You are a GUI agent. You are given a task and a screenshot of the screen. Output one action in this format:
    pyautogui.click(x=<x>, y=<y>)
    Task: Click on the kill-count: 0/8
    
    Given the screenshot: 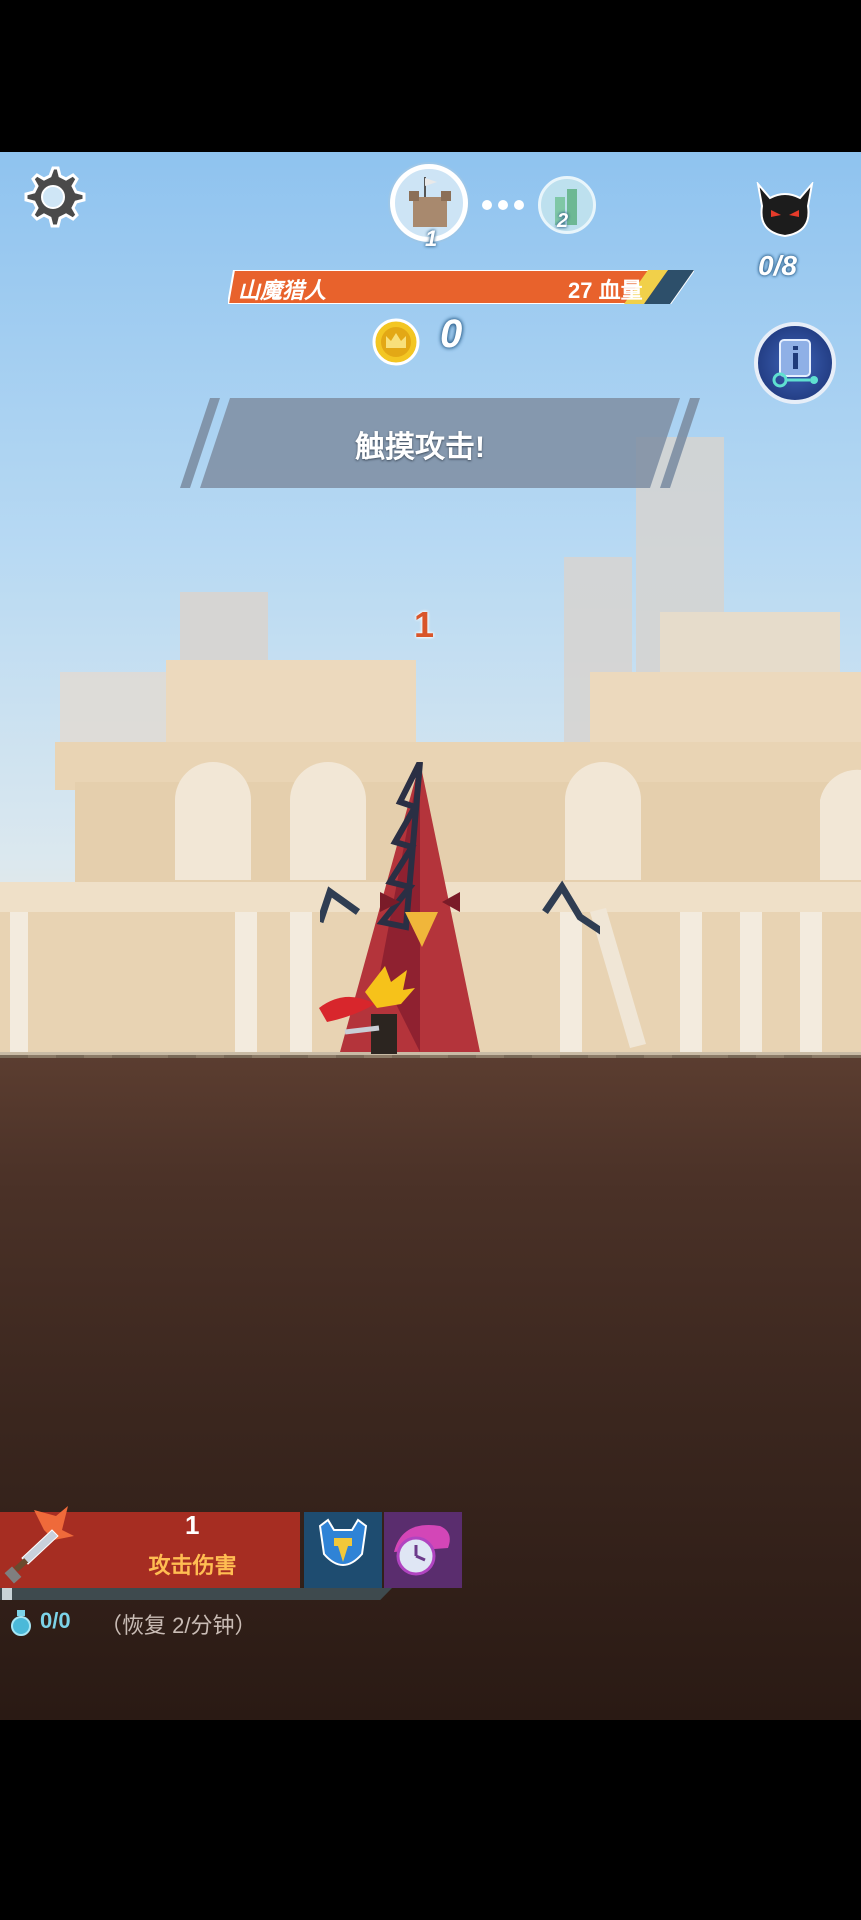 What is the action you would take?
    pyautogui.click(x=777, y=265)
    